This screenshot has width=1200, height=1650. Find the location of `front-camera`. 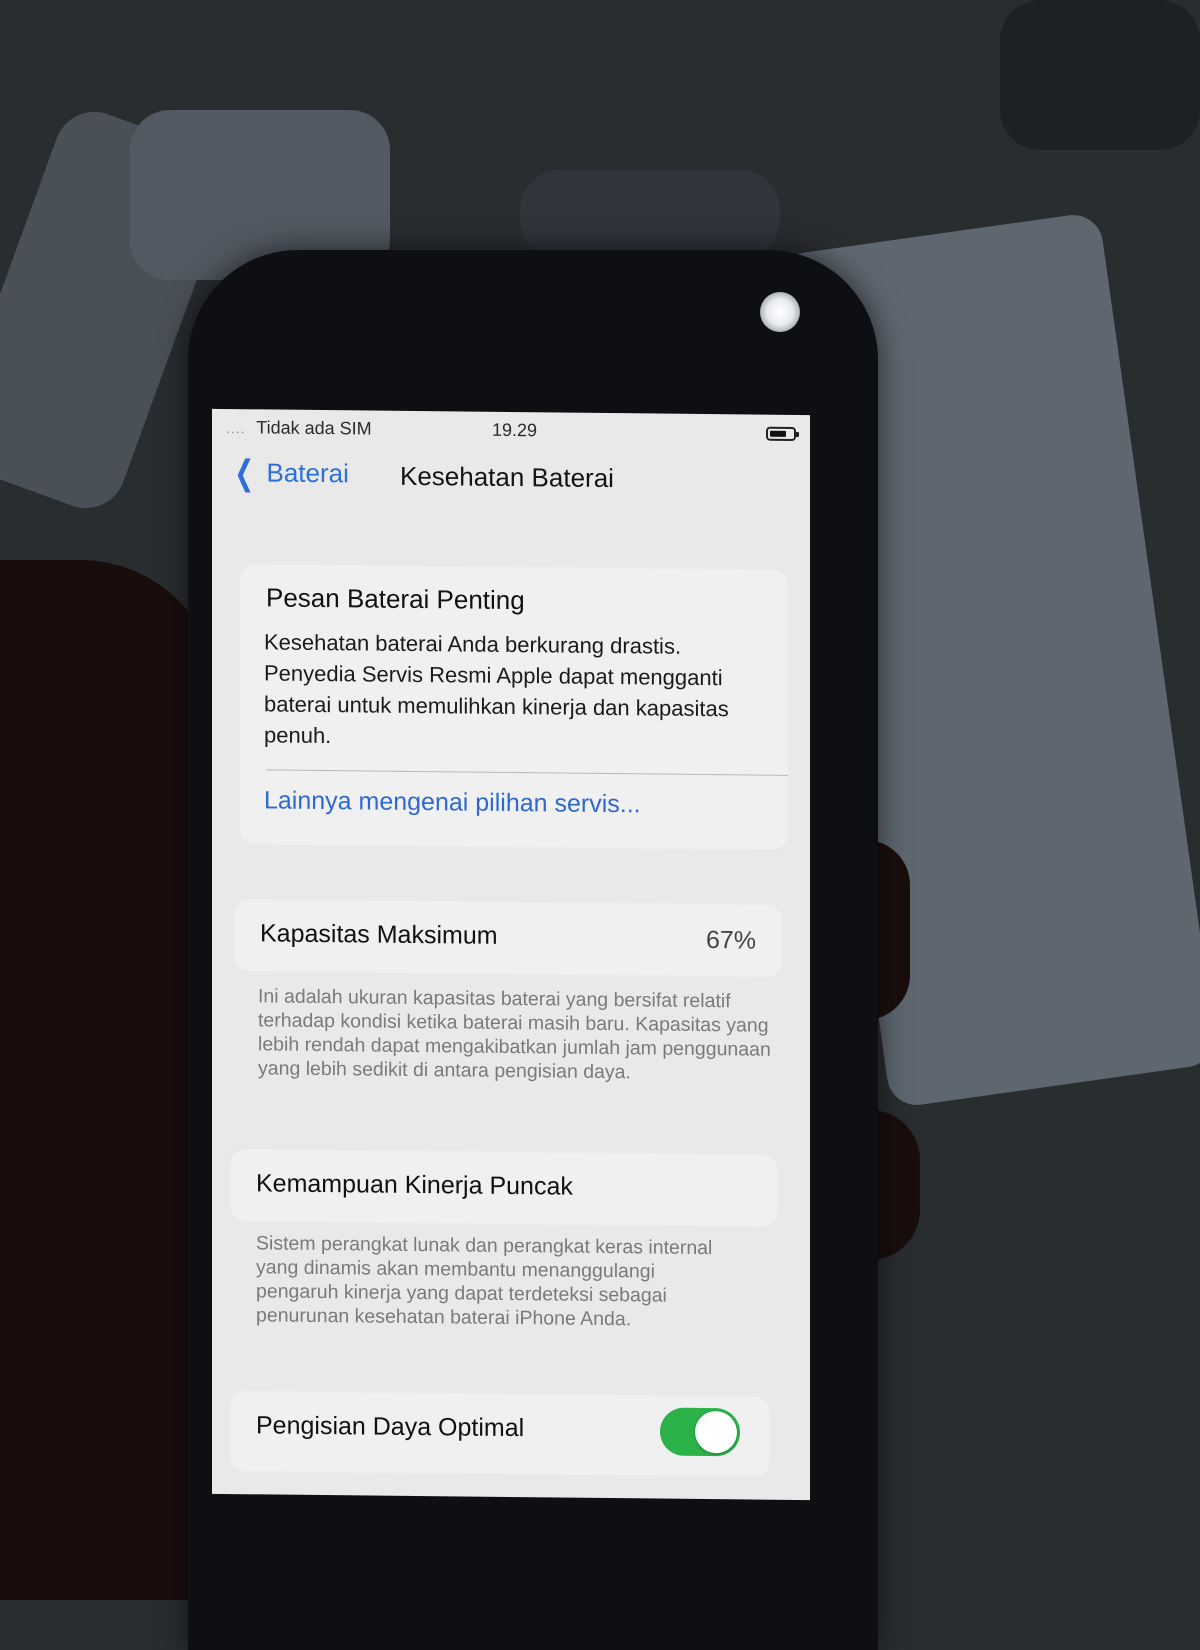

front-camera is located at coordinates (780, 312).